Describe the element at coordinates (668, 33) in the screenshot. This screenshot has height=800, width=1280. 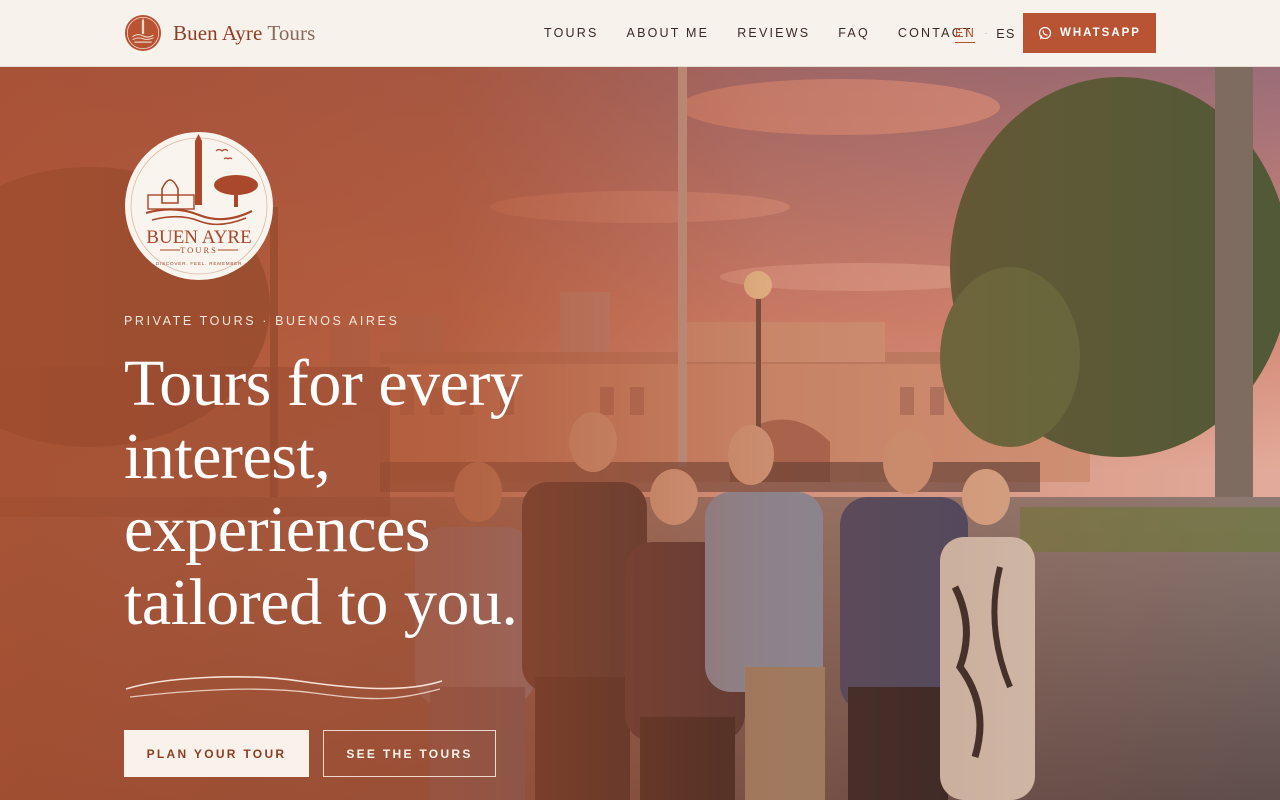
I see `nav-item-about-me: ABOUT ME` at that location.